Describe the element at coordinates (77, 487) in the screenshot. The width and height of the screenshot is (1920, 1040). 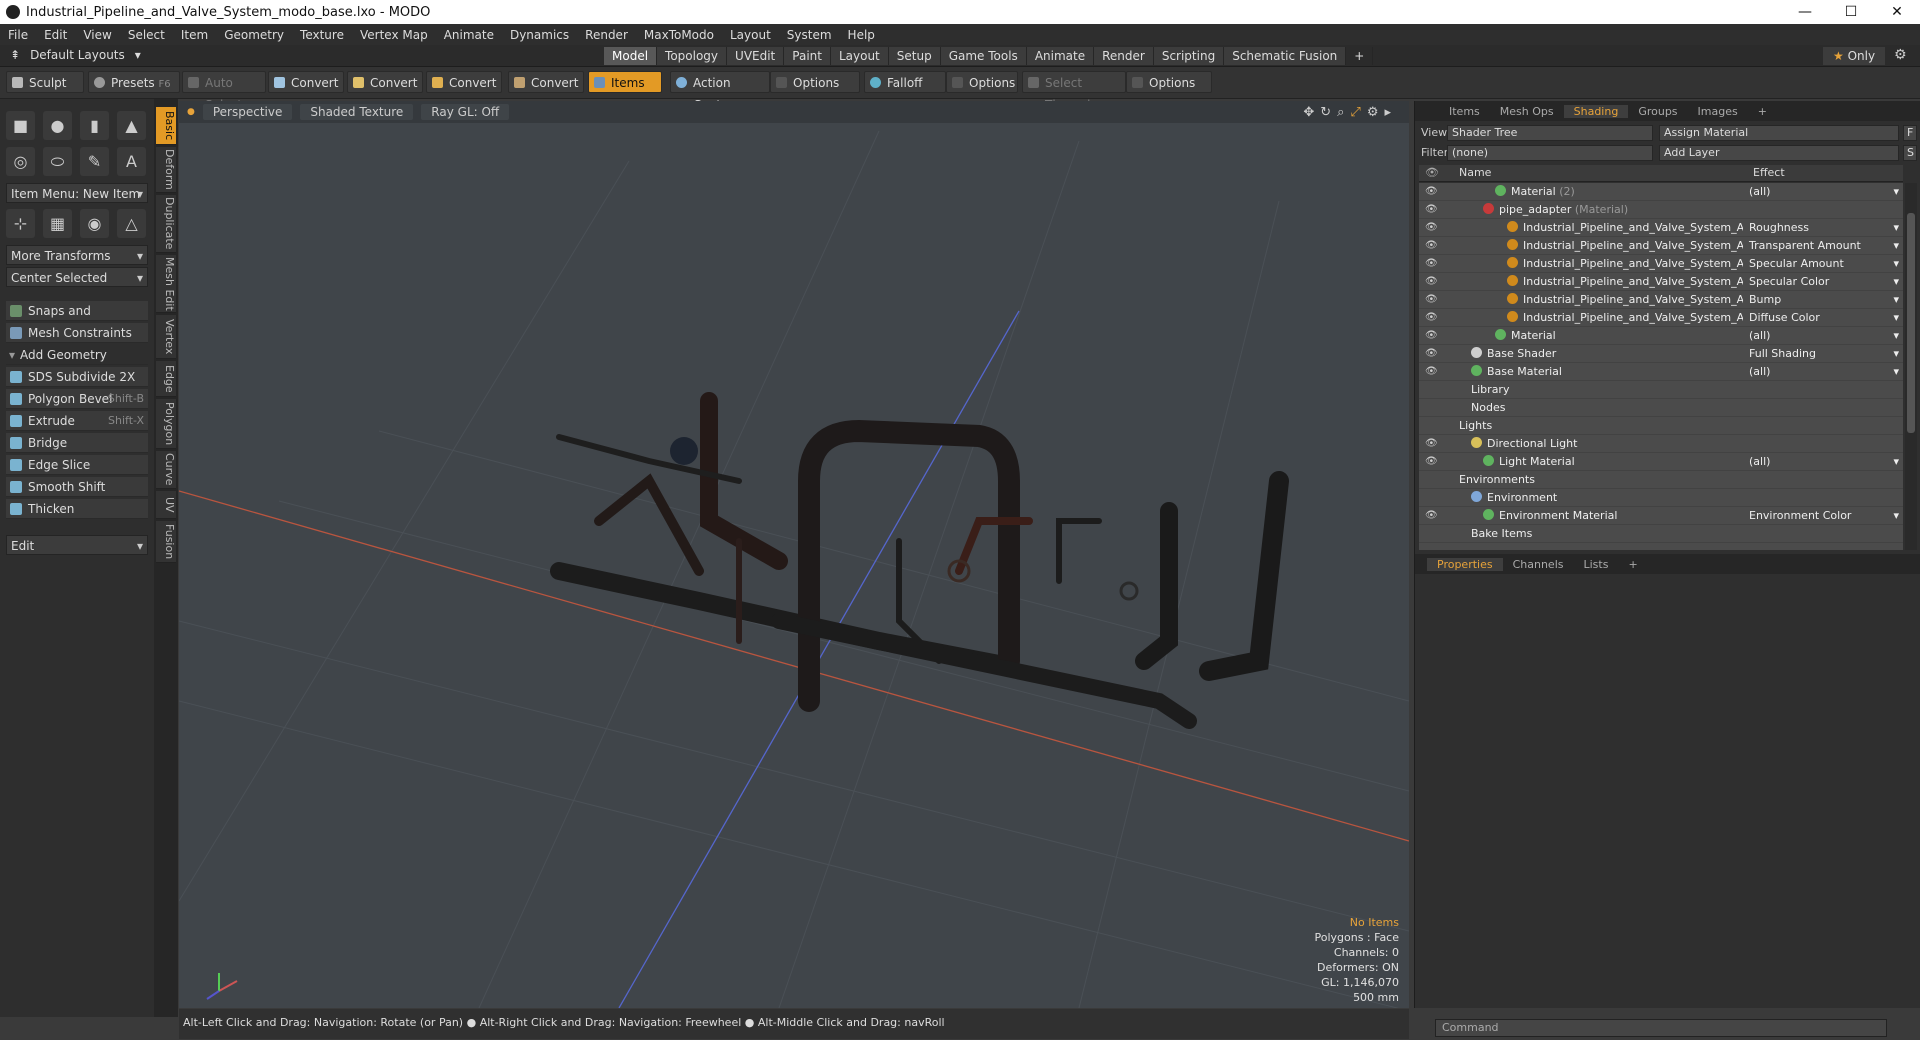
I see `smooth-shift-button: Smooth Shift` at that location.